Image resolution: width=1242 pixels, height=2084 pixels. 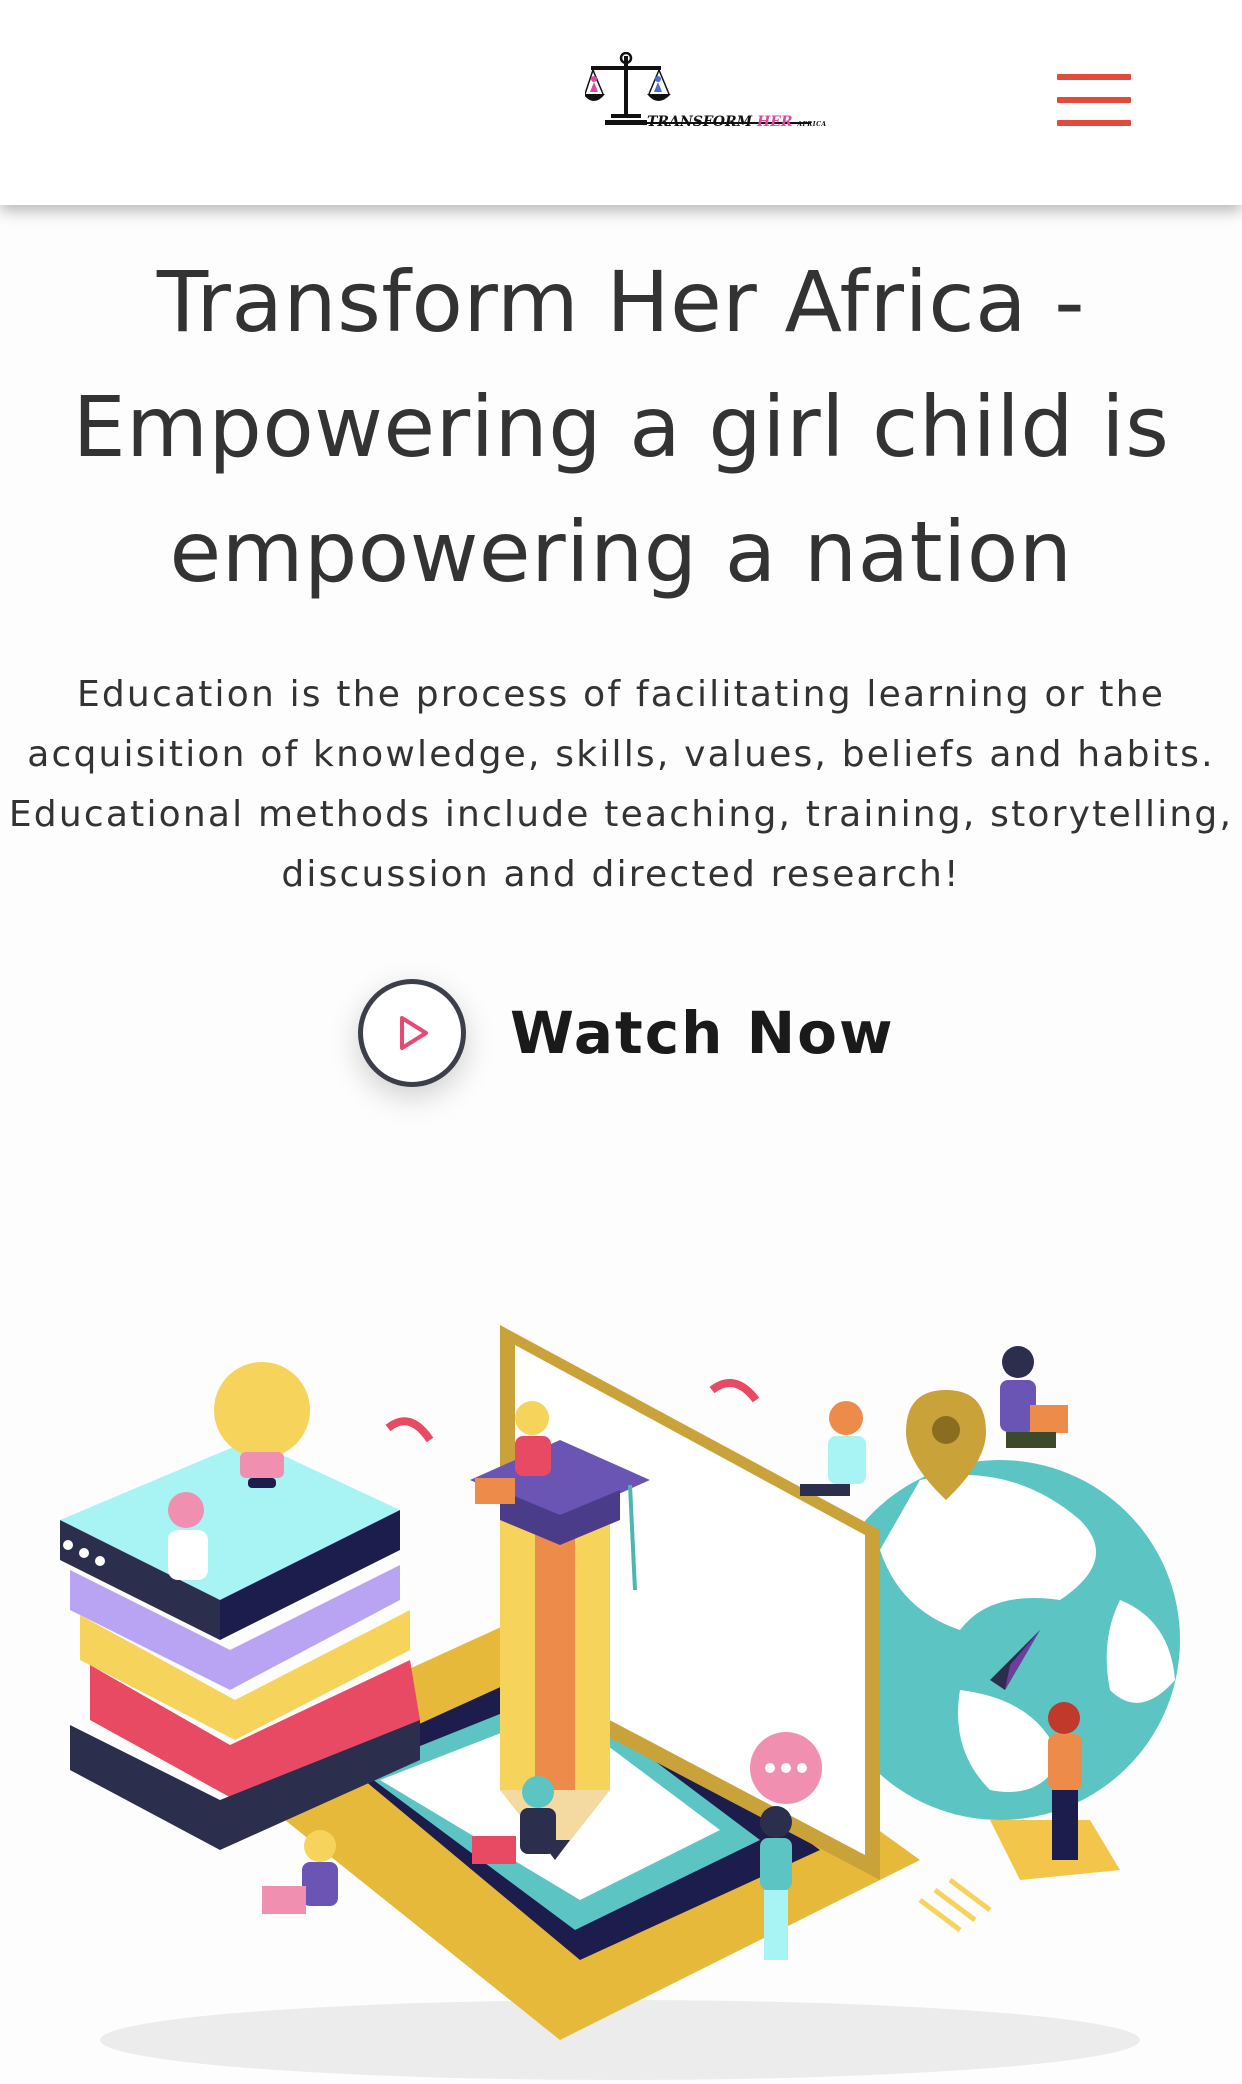 I want to click on transform-her-logo: TRANSFORM HER AFRICA, so click(x=704, y=91).